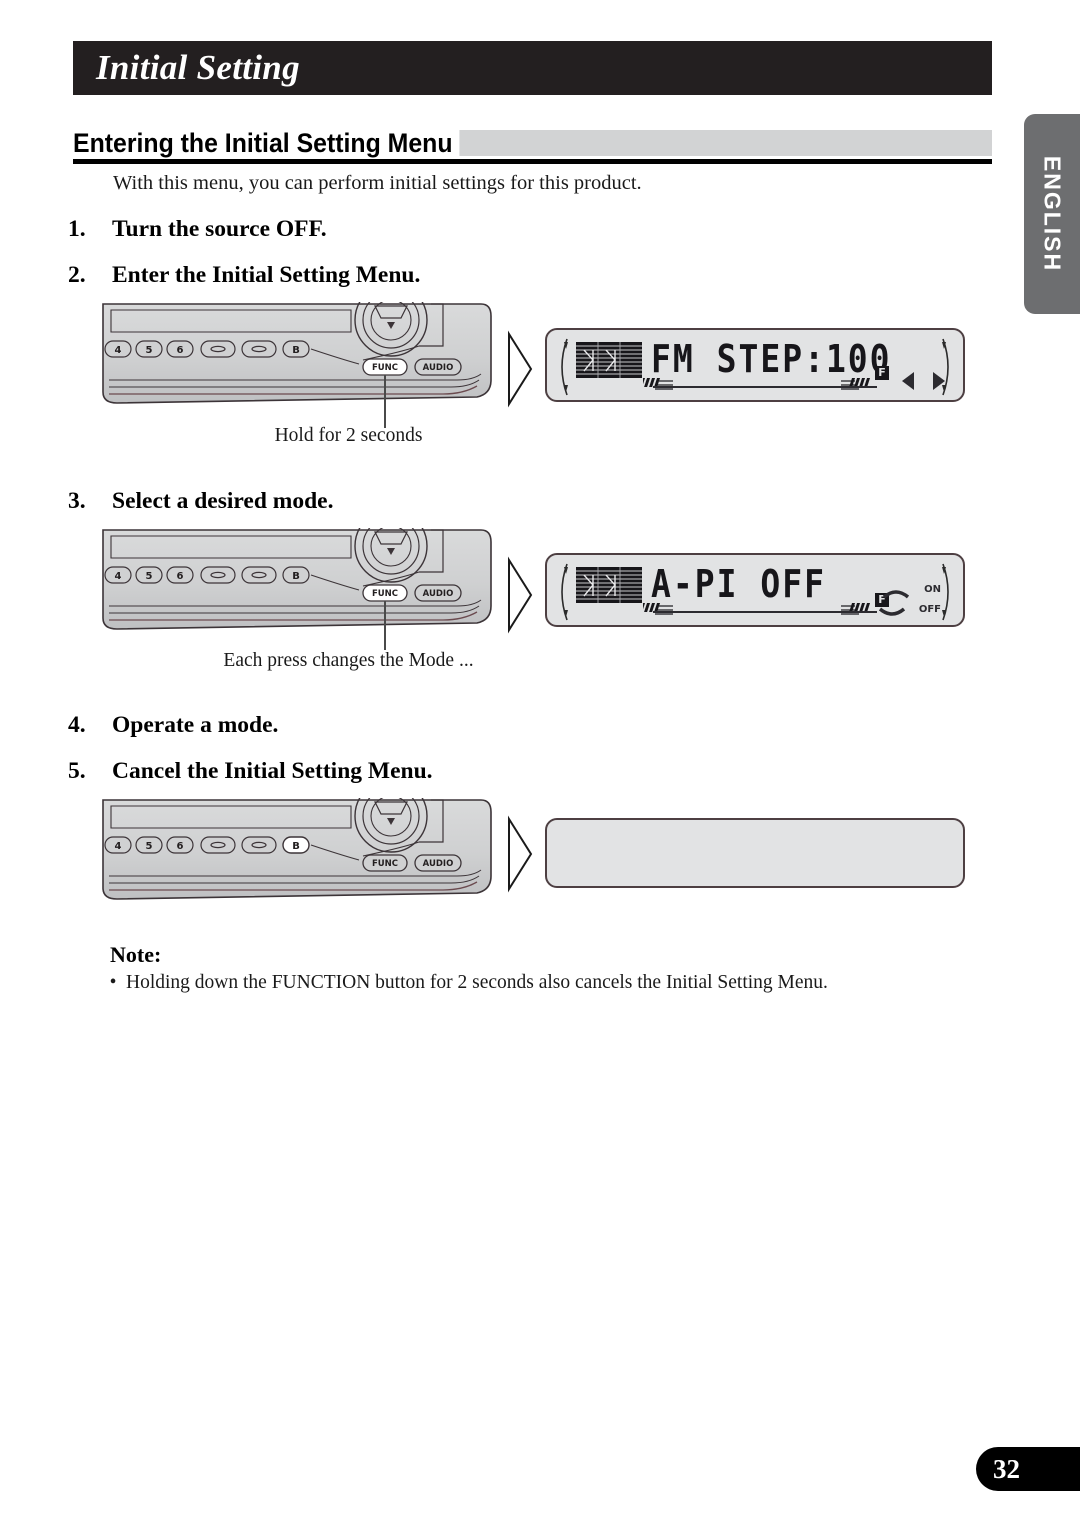  I want to click on step-5-number: 5., so click(77, 771).